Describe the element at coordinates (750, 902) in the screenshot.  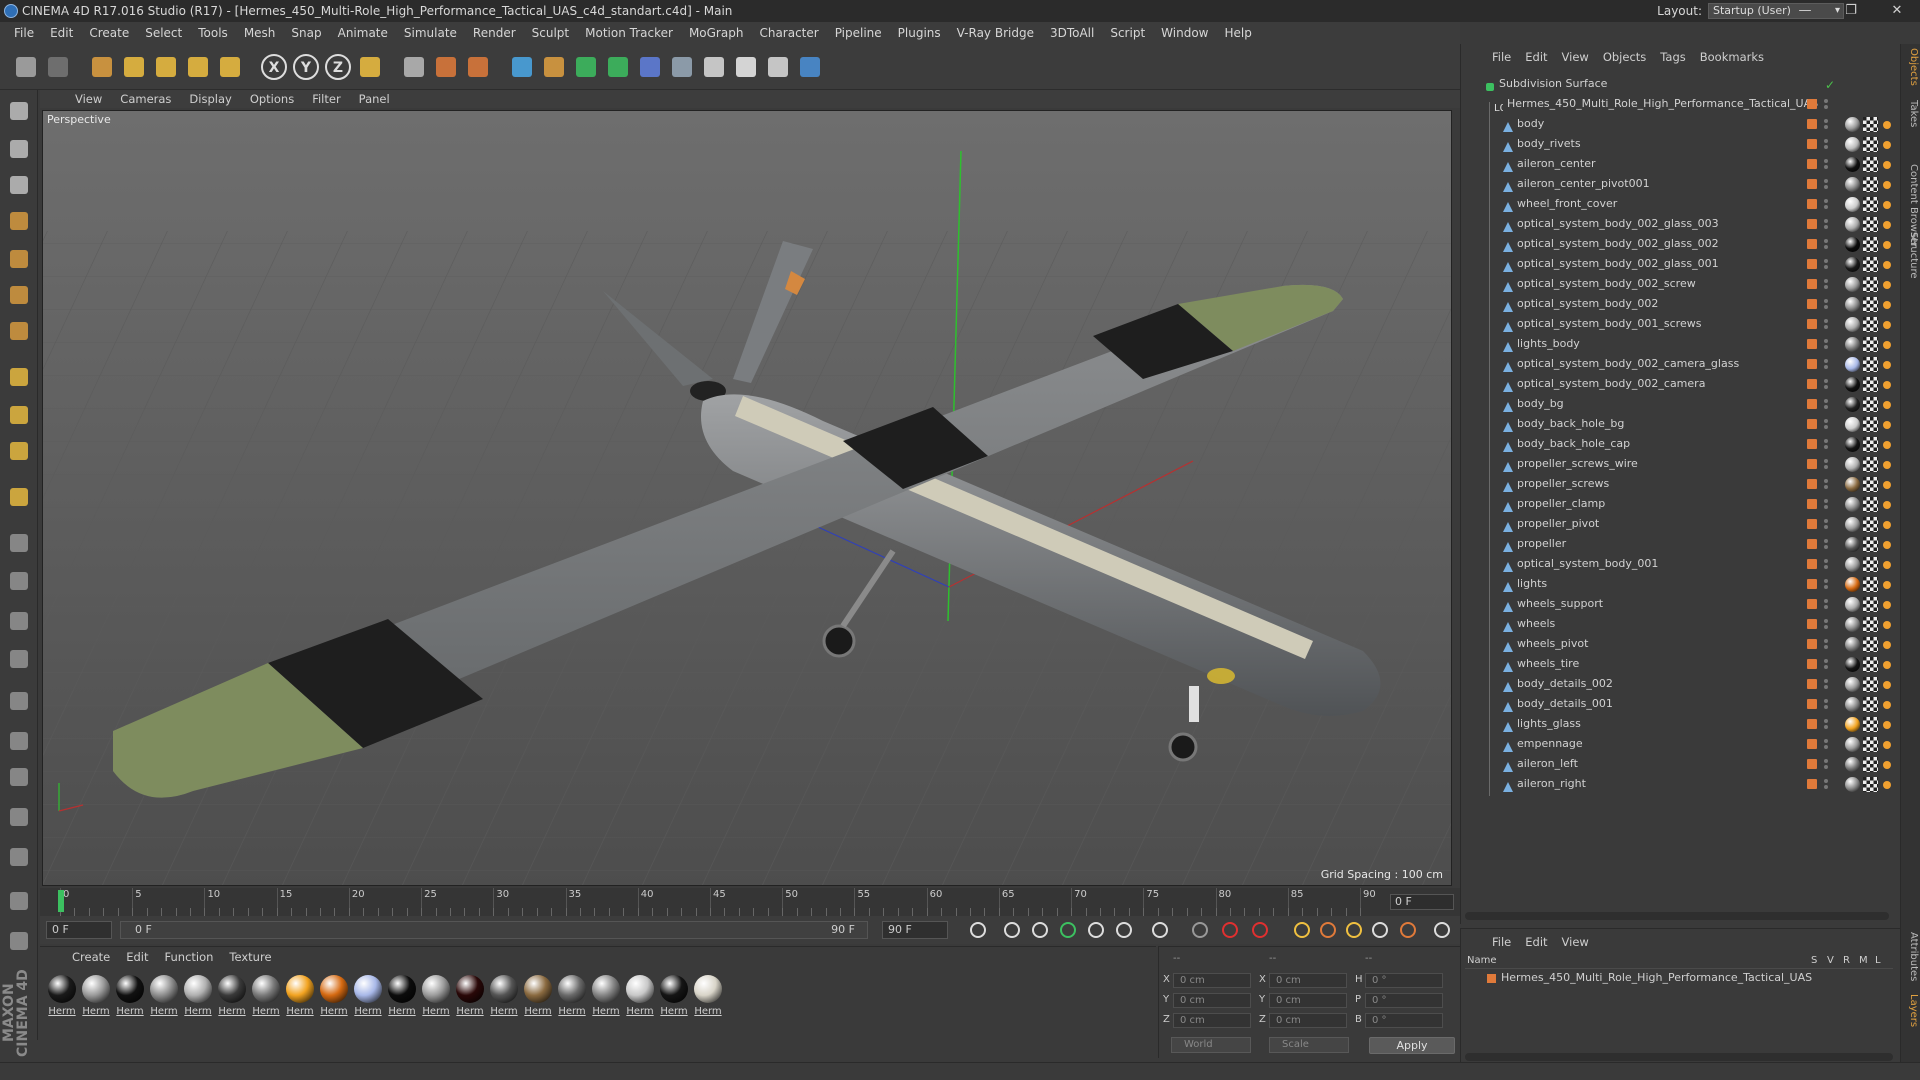
I see `timeline-ruler: 0 5 10 15 20 25 30 35 40 45 50 55 60 65 70 75 80 85 90 0 F` at that location.